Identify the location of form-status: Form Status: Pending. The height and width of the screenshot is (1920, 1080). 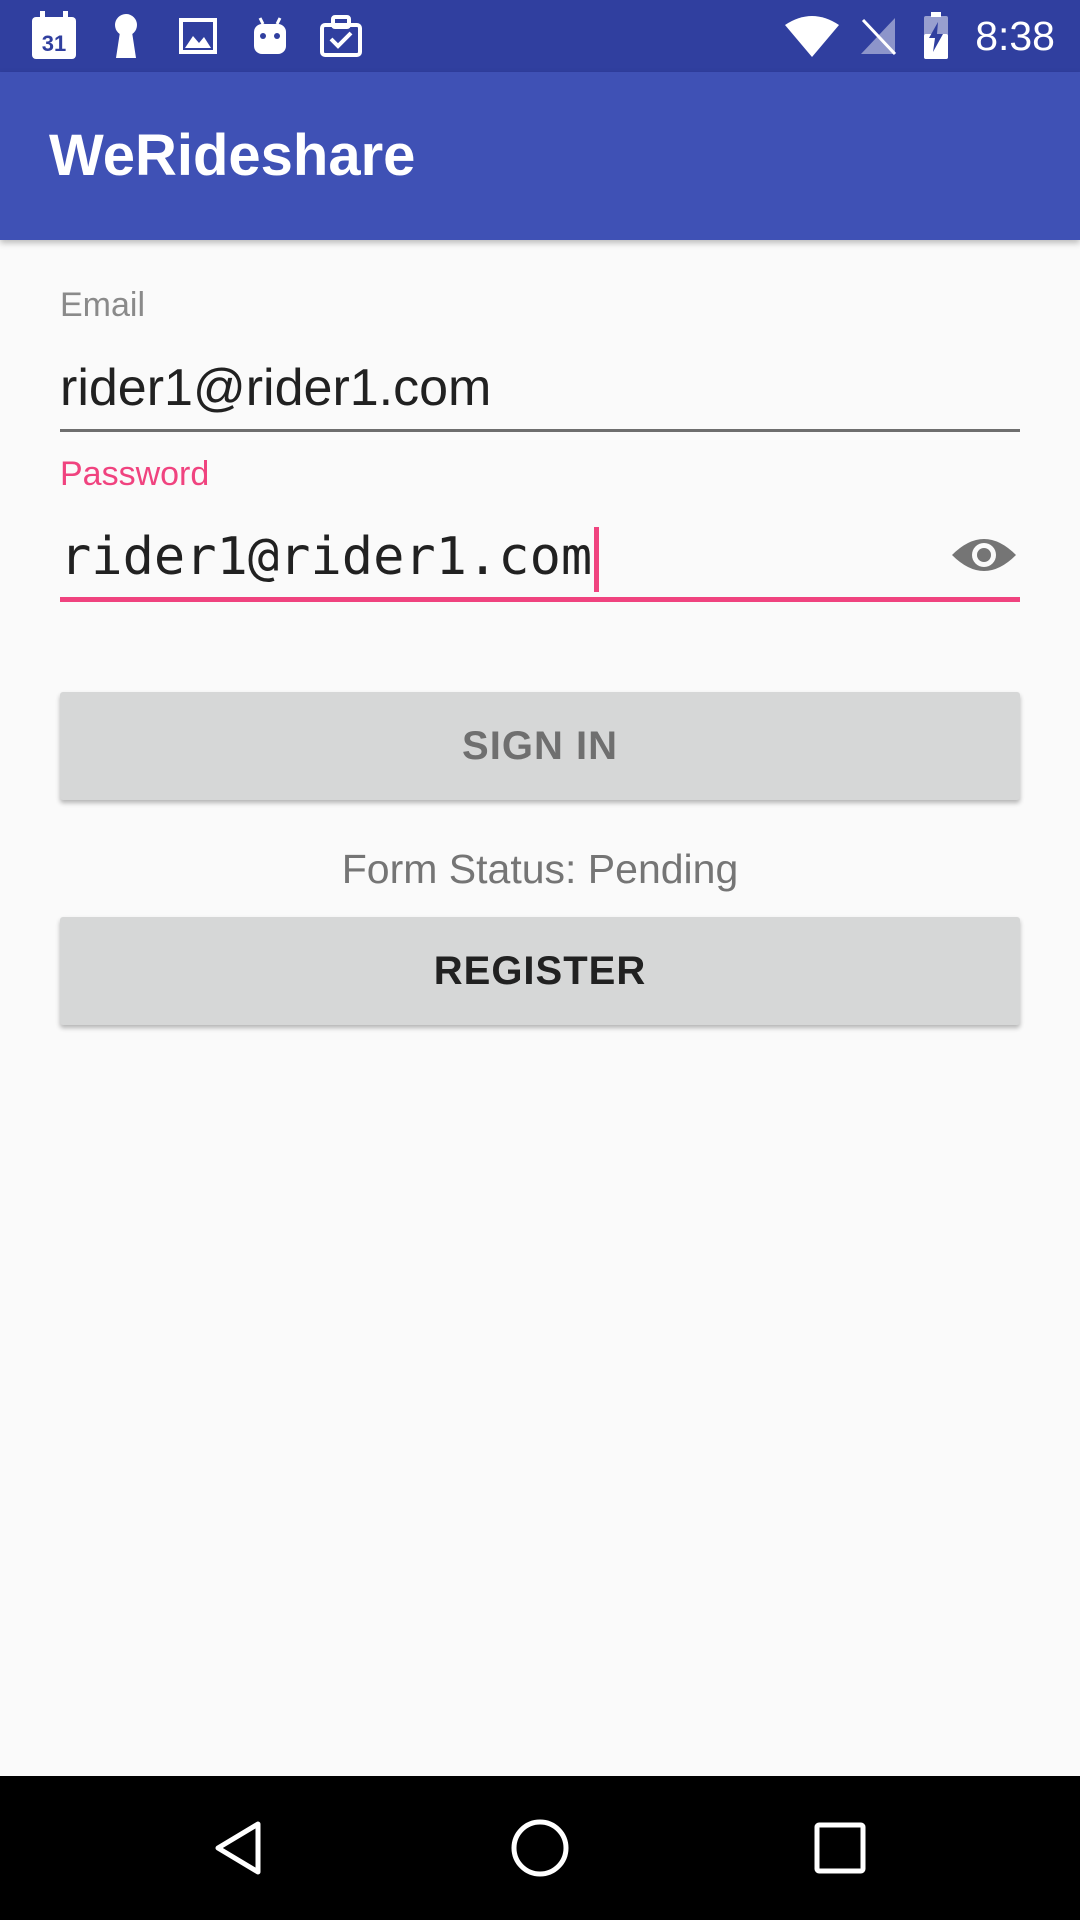
(540, 869).